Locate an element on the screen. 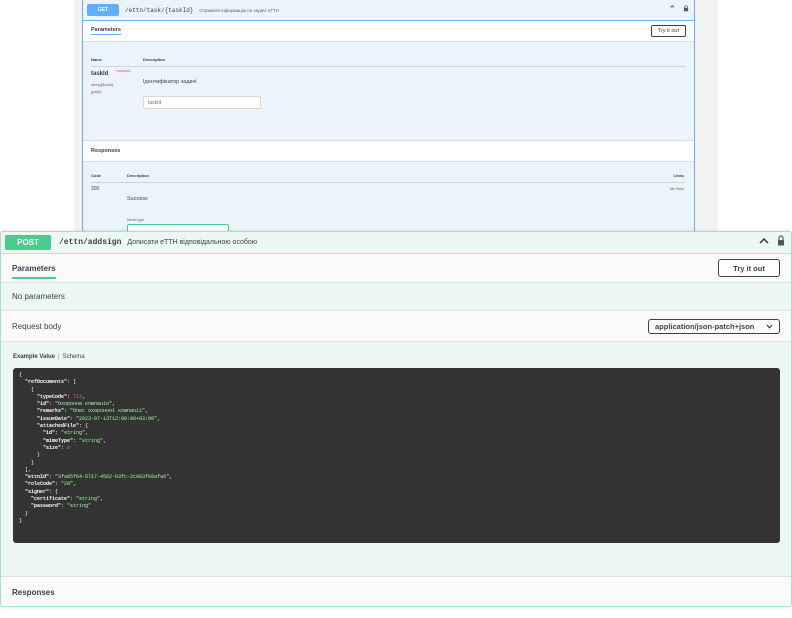 This screenshot has width=792, height=618. tab-example-value: Example Value is located at coordinates (34, 357).